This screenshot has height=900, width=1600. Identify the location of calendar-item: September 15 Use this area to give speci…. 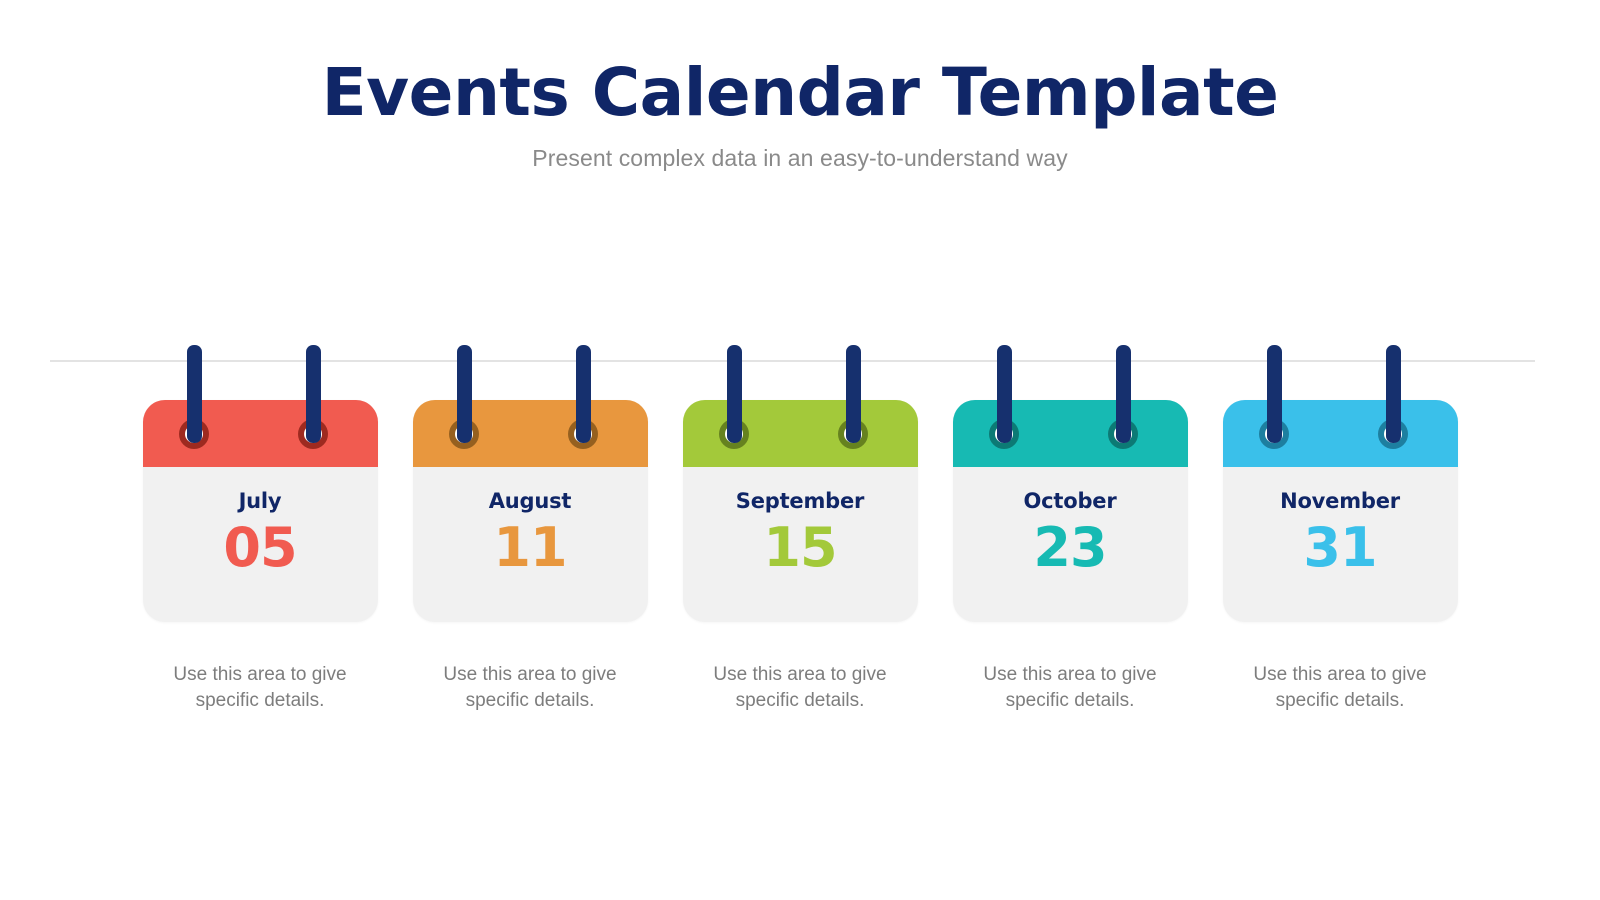
(800, 529).